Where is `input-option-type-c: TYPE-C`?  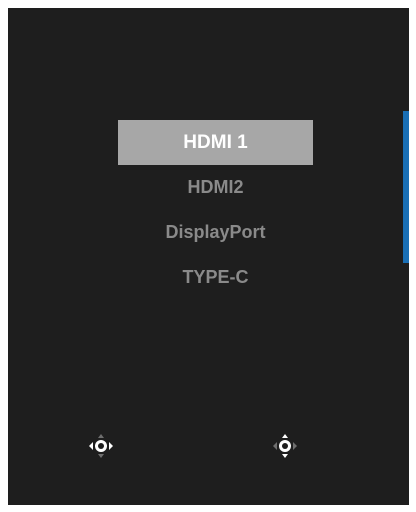 input-option-type-c: TYPE-C is located at coordinates (215, 277).